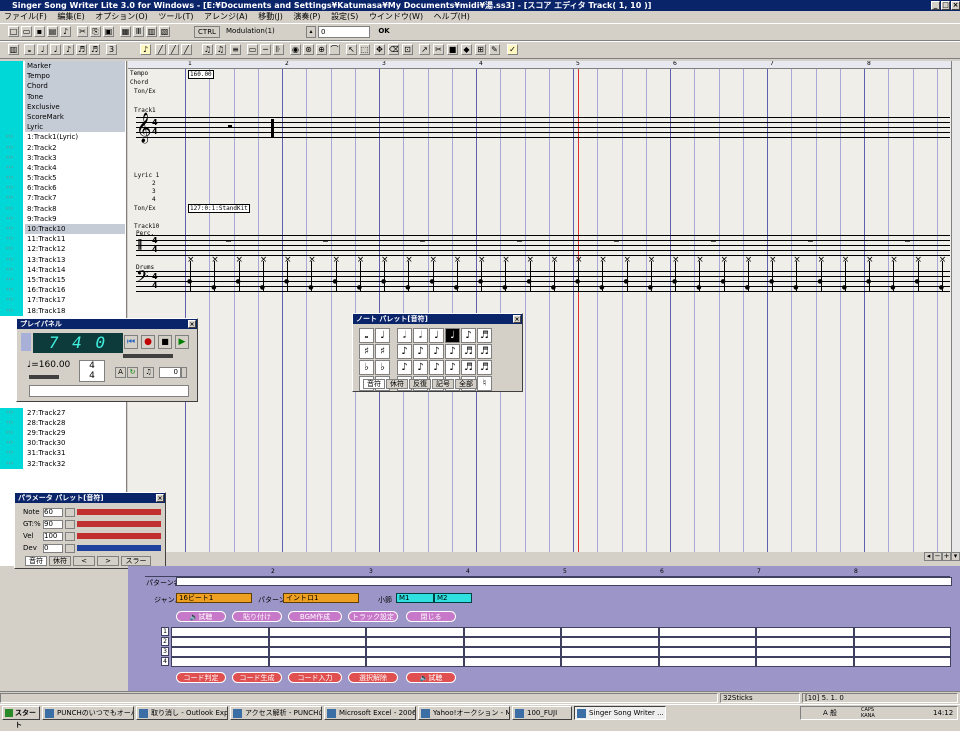 This screenshot has width=960, height=731. I want to click on scroll-down-icon: ▾, so click(955, 556).